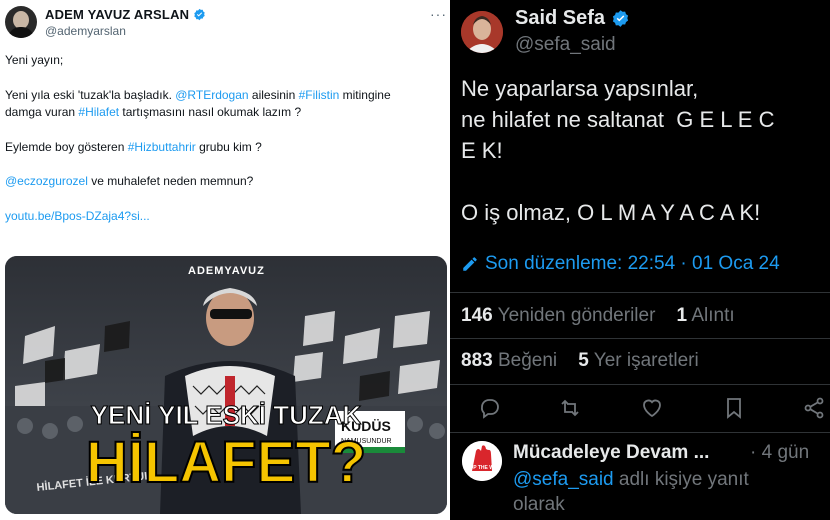  Describe the element at coordinates (482, 150) in the screenshot. I see `tweet-line: E K!` at that location.